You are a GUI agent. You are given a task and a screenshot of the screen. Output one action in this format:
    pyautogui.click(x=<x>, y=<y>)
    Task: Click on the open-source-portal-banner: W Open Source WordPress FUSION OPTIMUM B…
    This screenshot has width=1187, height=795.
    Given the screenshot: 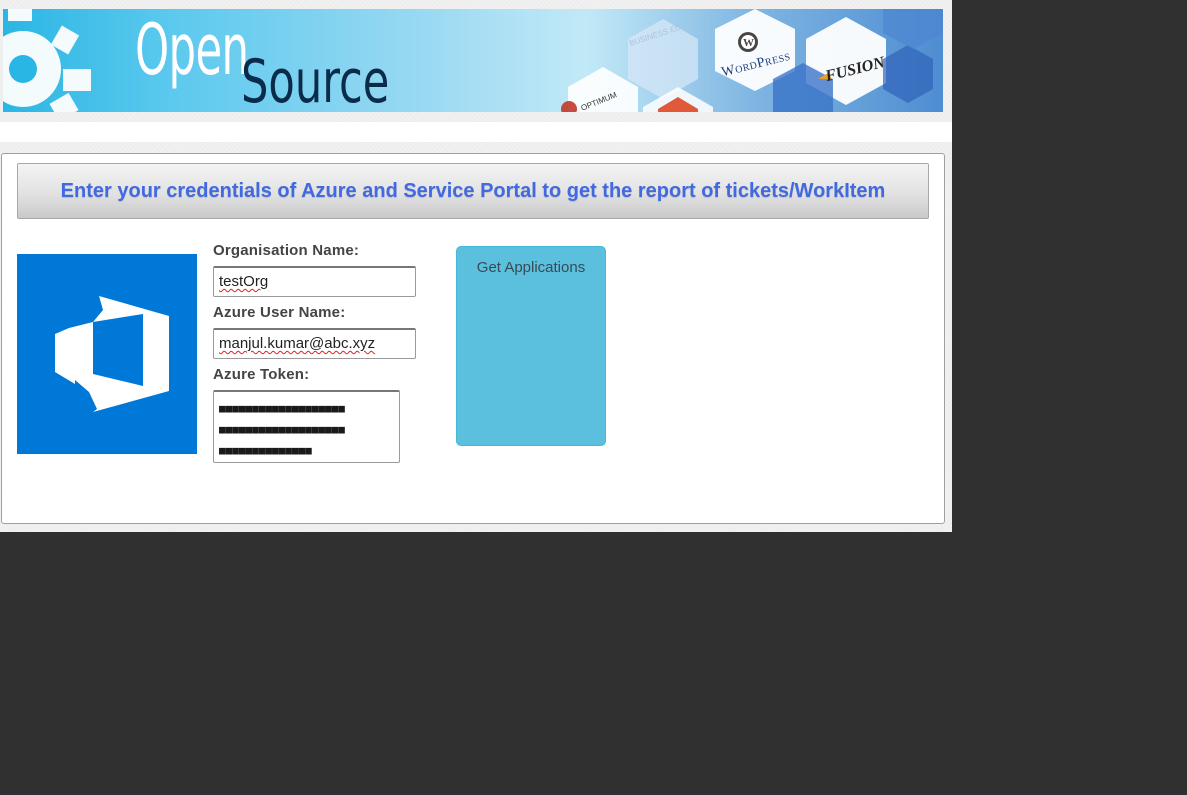 What is the action you would take?
    pyautogui.click(x=473, y=60)
    